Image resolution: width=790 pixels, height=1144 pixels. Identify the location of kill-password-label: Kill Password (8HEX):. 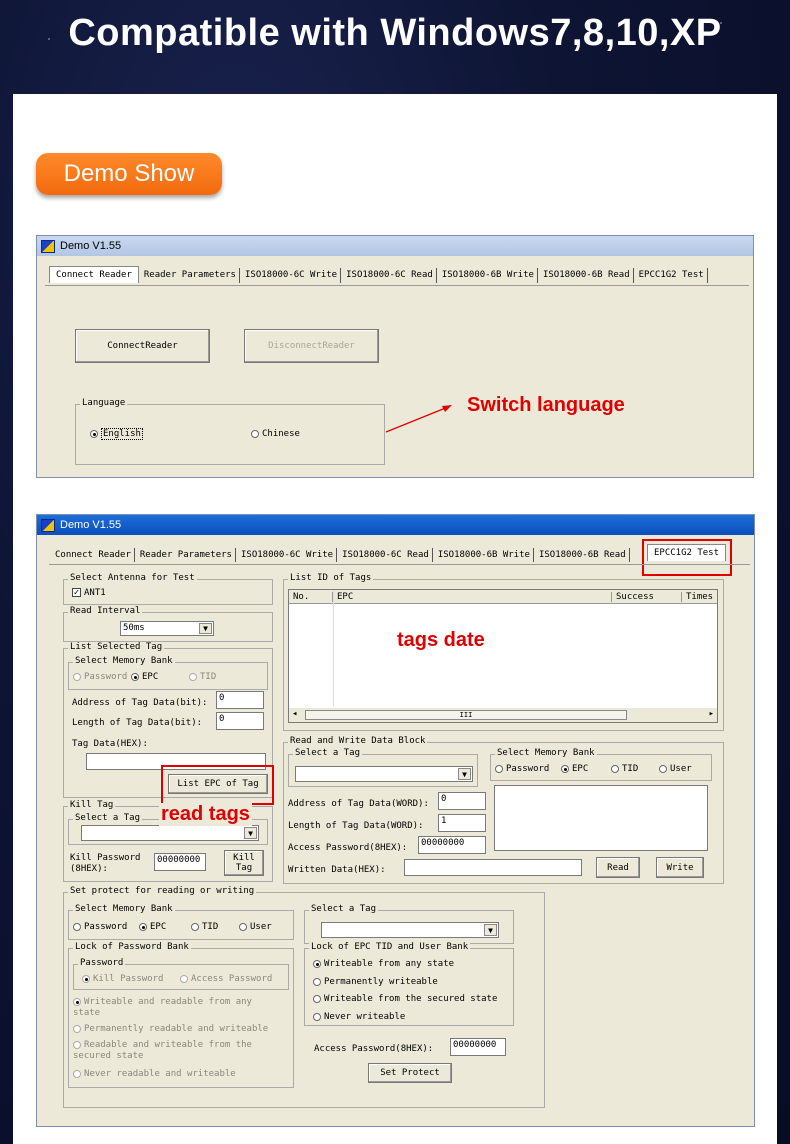
(105, 863).